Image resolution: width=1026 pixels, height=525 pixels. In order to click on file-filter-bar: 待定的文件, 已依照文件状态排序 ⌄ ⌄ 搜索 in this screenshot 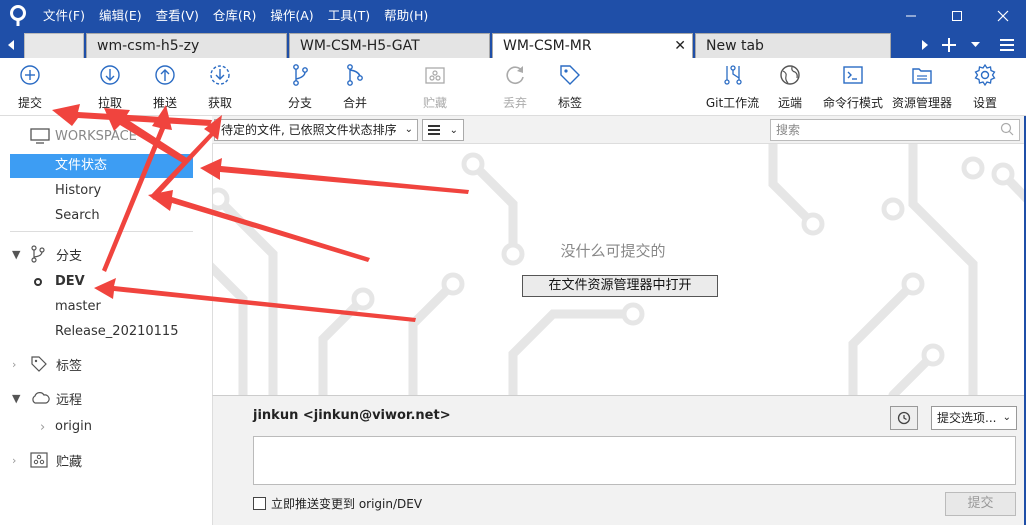, I will do `click(619, 130)`.